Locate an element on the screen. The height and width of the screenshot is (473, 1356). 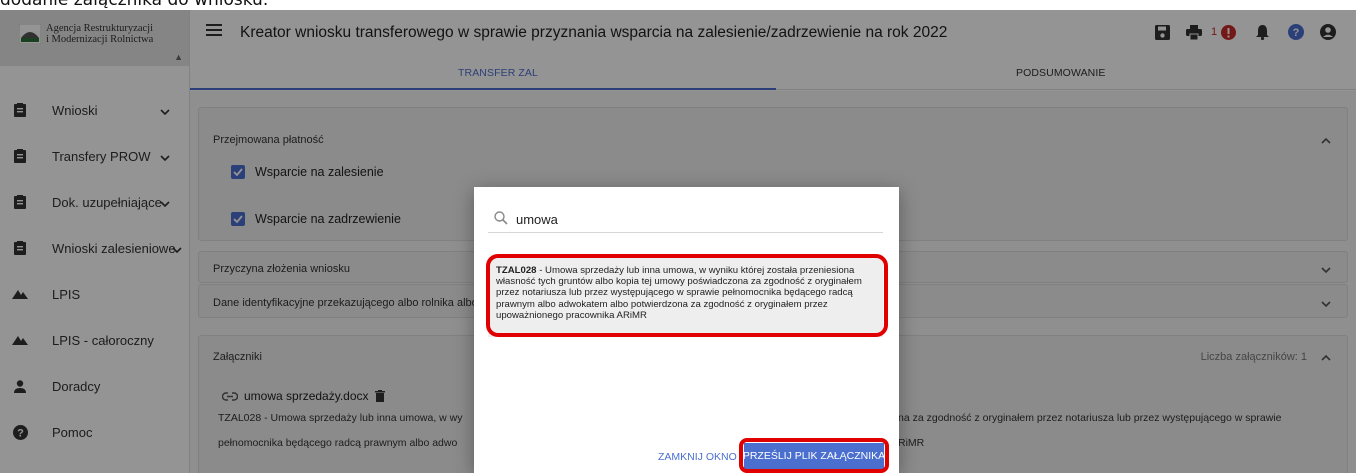
search-field is located at coordinates (685, 220).